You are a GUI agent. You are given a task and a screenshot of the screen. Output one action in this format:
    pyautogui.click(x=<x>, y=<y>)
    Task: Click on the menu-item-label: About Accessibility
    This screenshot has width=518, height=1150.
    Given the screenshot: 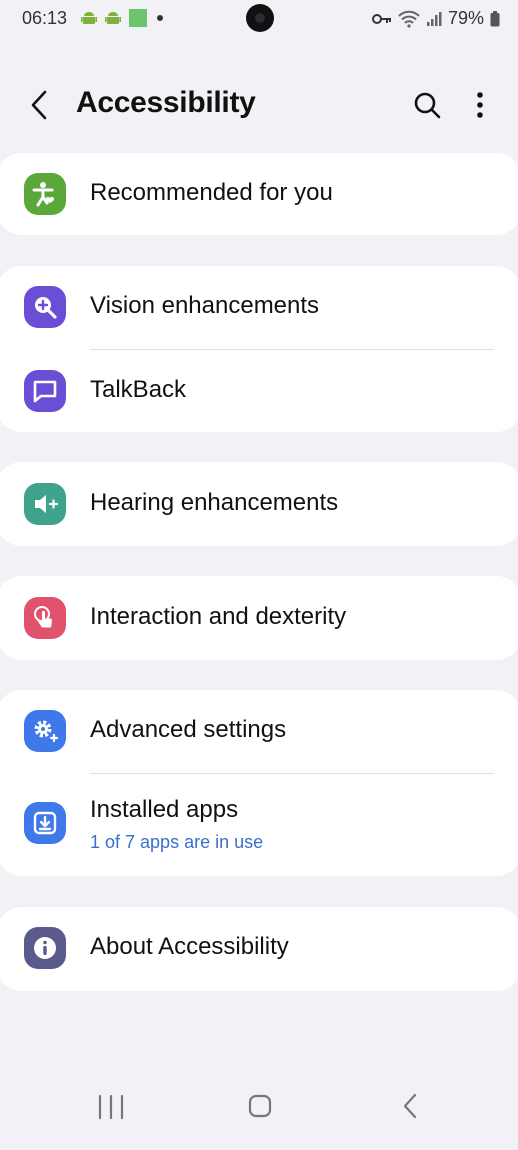 What is the action you would take?
    pyautogui.click(x=189, y=946)
    